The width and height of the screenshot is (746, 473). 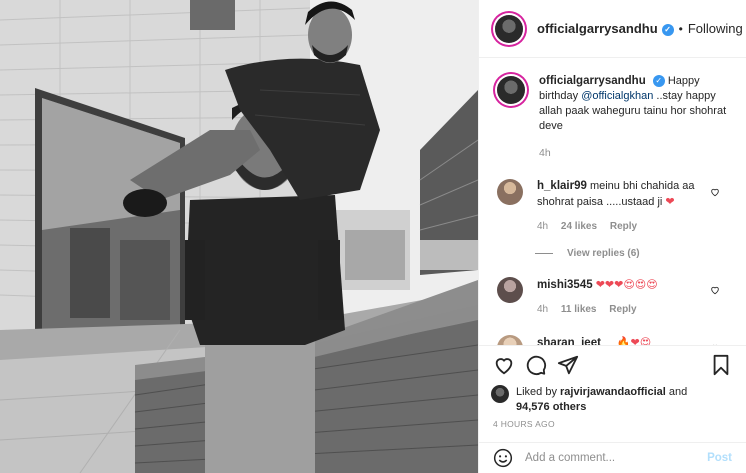 I want to click on bookmark-icon, so click(x=721, y=365).